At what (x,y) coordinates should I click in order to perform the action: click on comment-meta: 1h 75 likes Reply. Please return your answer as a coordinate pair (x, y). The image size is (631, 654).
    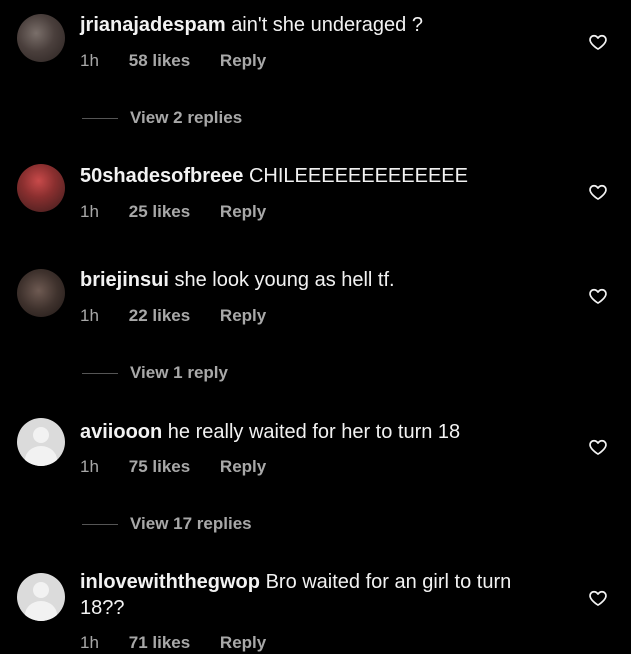
    Looking at the image, I should click on (173, 467).